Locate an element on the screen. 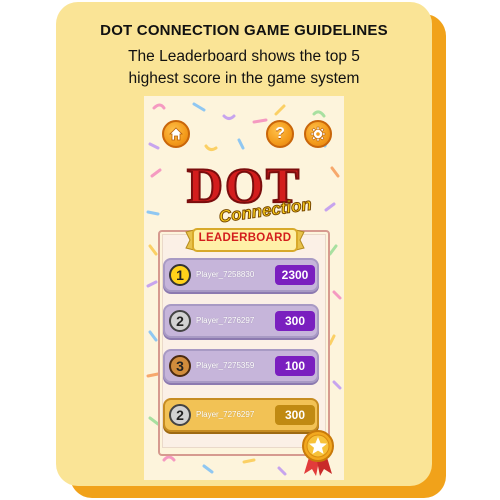 Image resolution: width=500 pixels, height=500 pixels. leaderboard-title: LEADERBOARD is located at coordinates (245, 238).